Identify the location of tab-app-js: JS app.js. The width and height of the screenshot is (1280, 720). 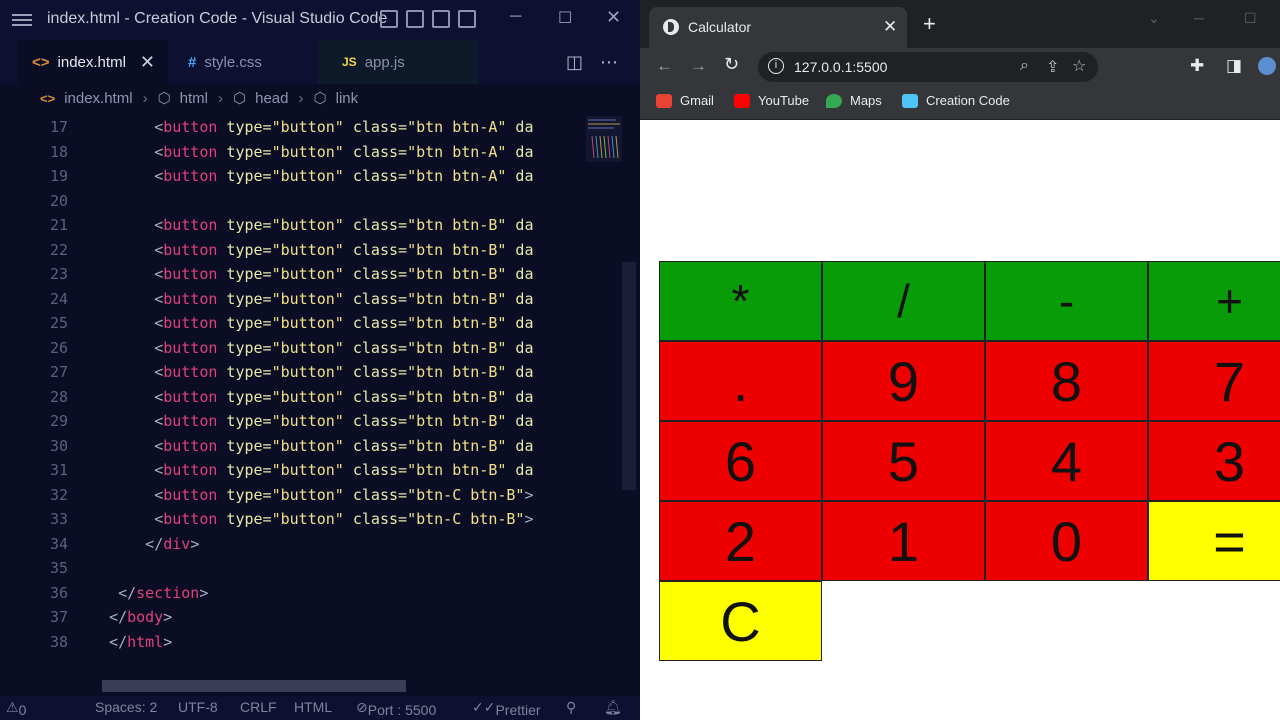
(398, 62).